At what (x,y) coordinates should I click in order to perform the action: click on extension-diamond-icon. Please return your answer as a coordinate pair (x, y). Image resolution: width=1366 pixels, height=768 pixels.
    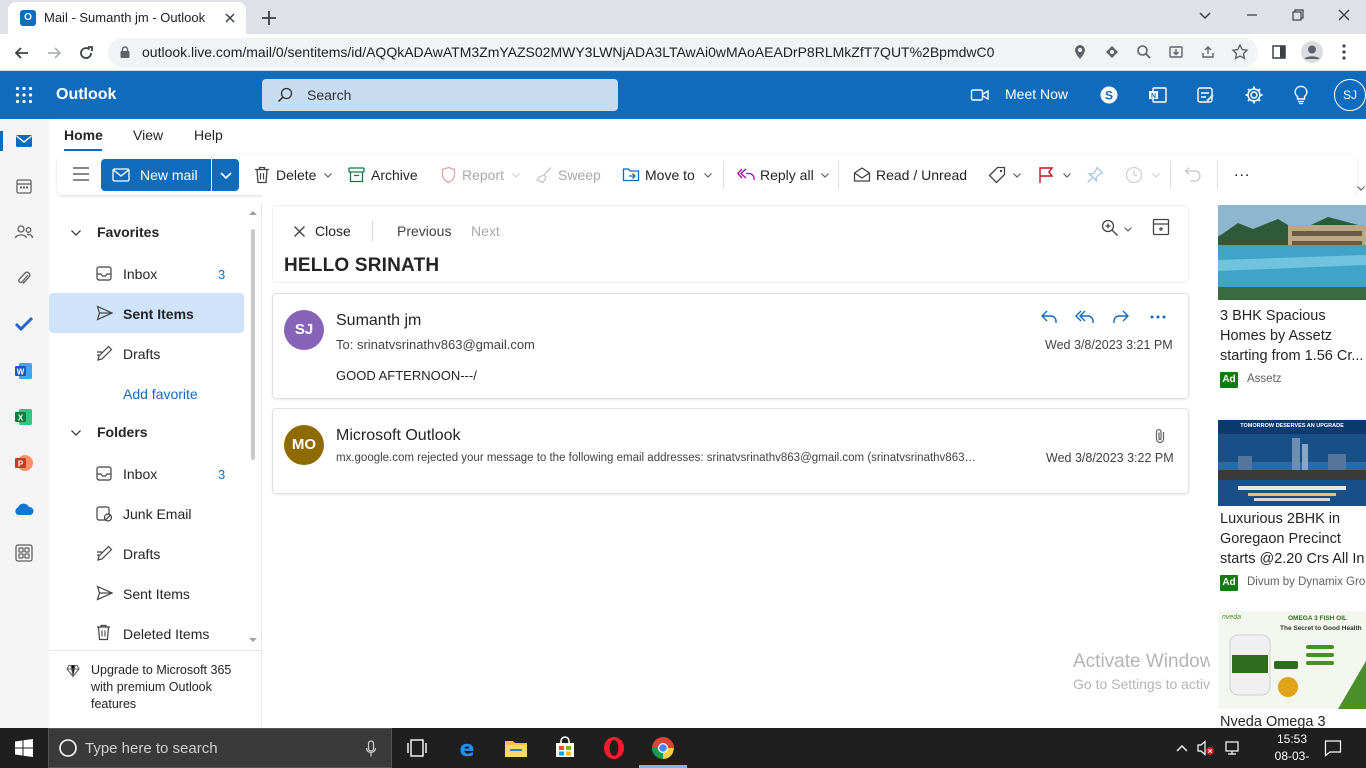
    Looking at the image, I should click on (1112, 52).